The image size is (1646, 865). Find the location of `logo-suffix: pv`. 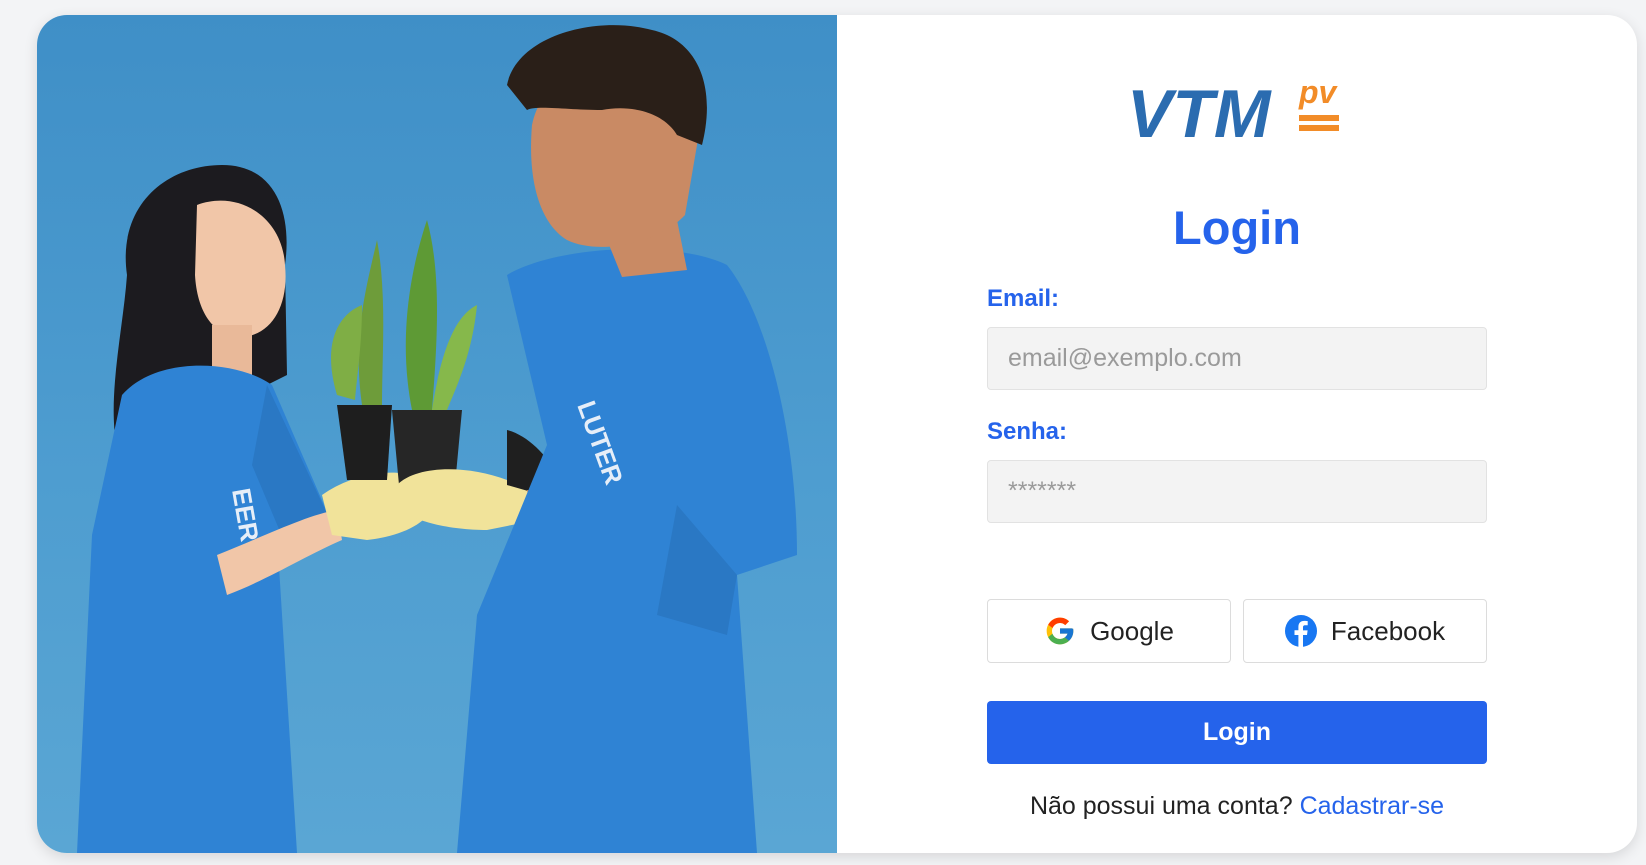

logo-suffix: pv is located at coordinates (1318, 92).